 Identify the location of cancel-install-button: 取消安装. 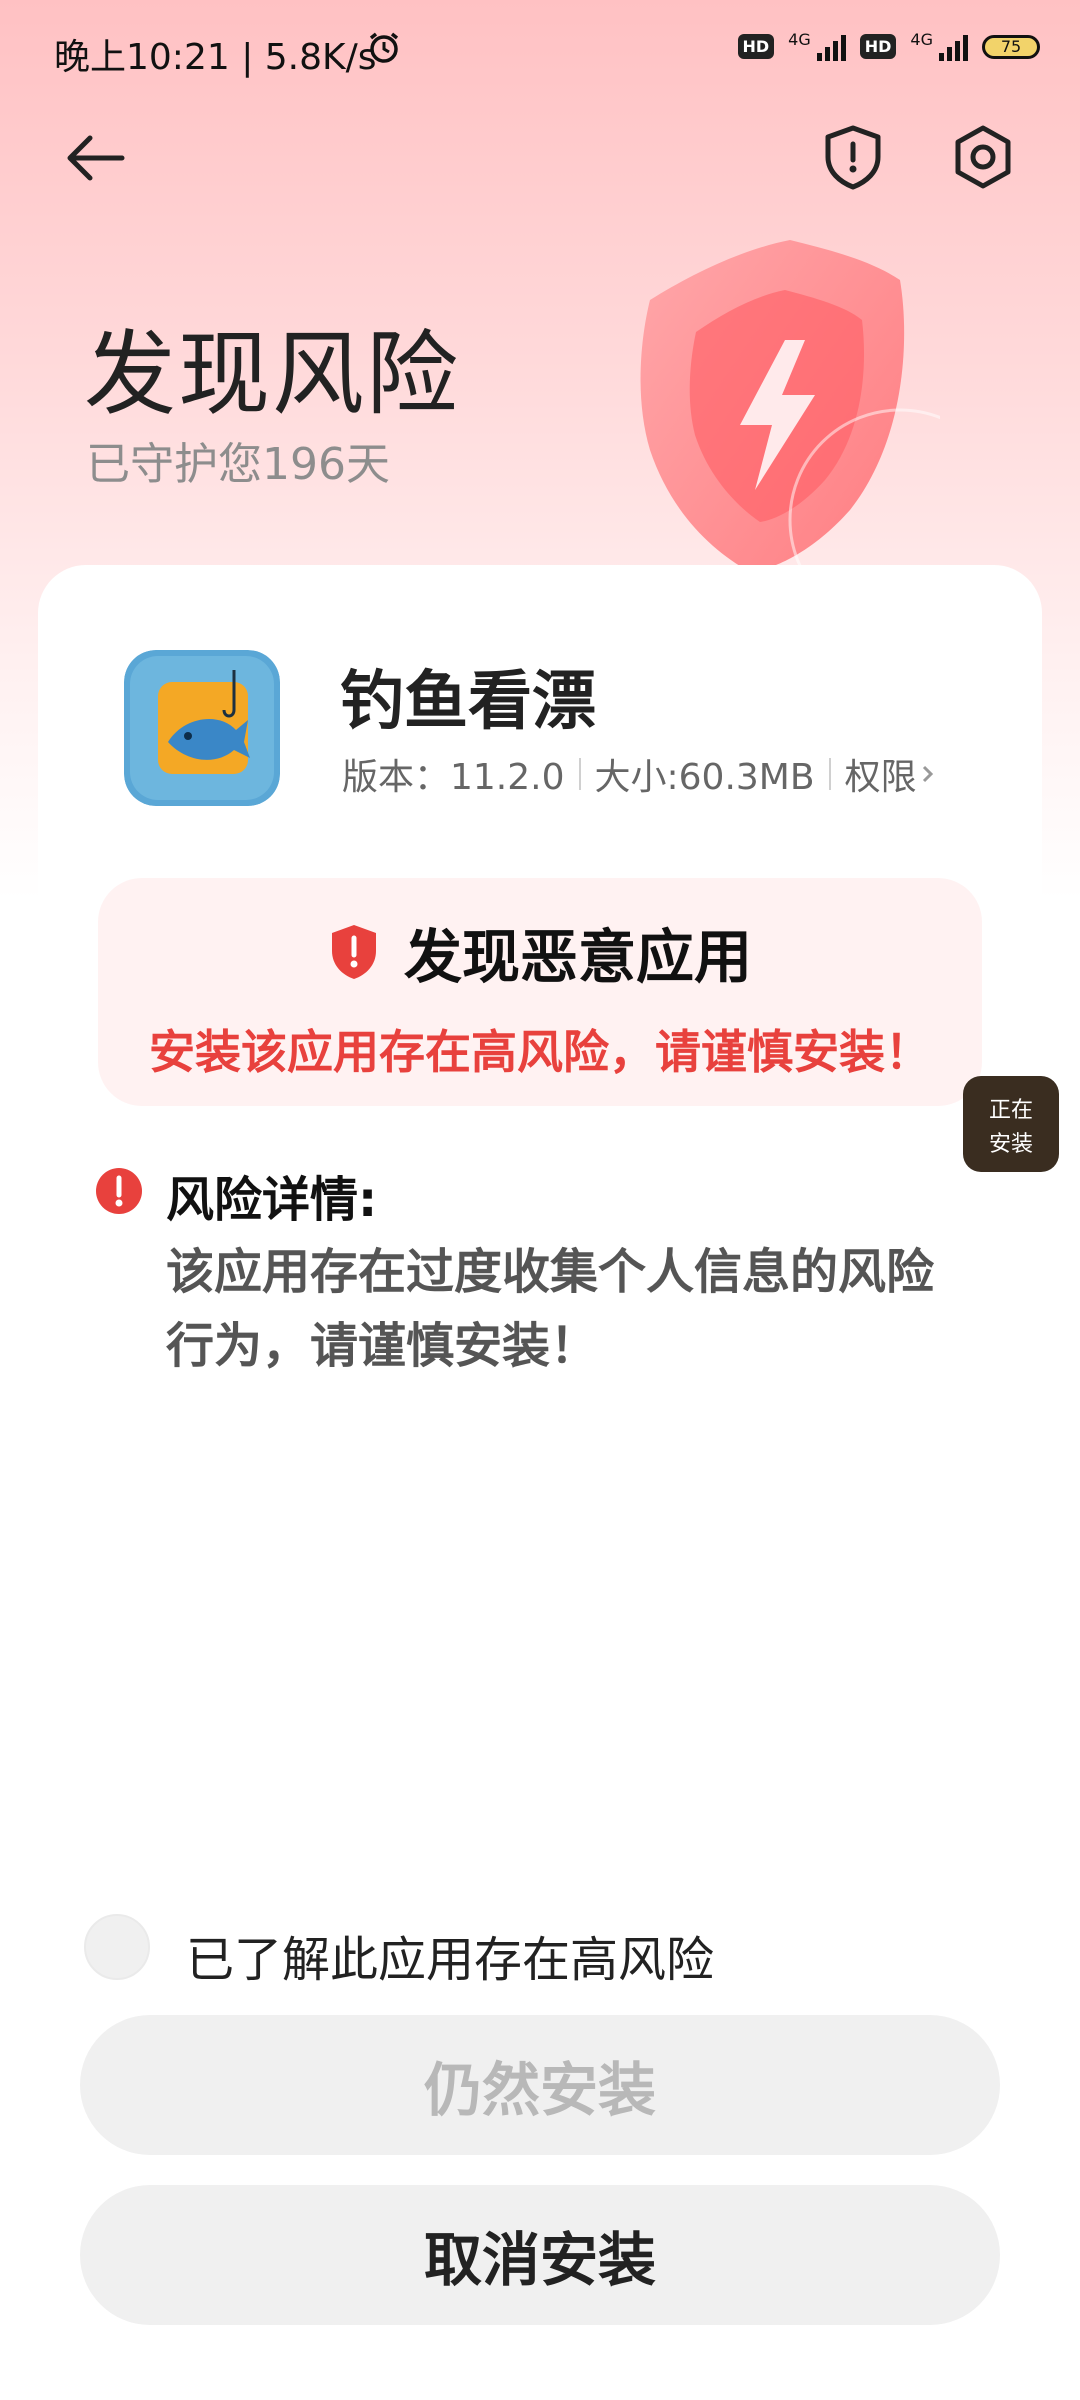
(540, 2255).